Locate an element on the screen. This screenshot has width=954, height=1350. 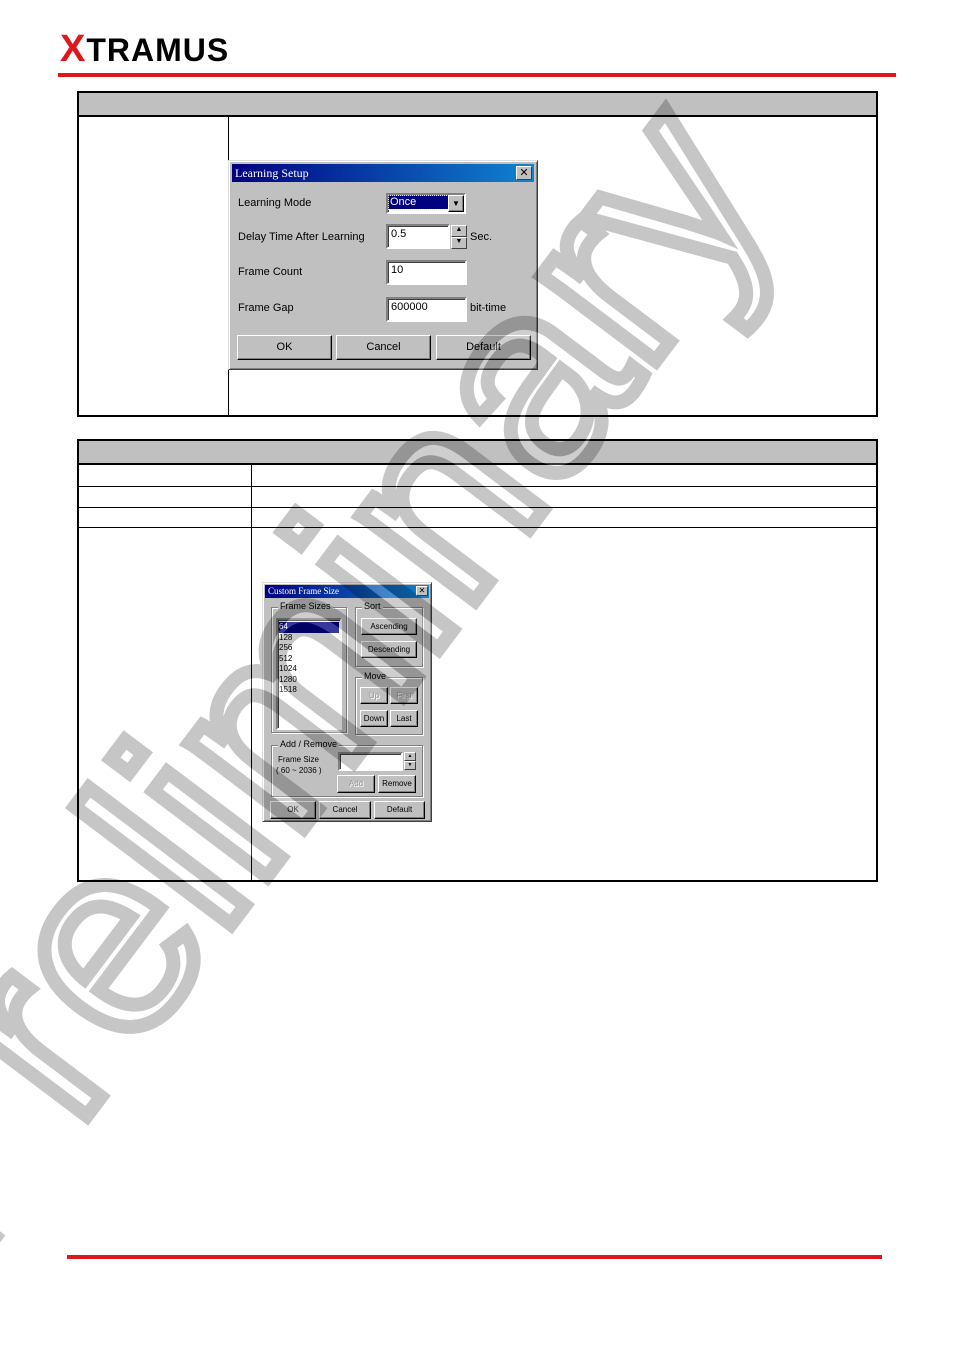
up-button: Up is located at coordinates (374, 695).